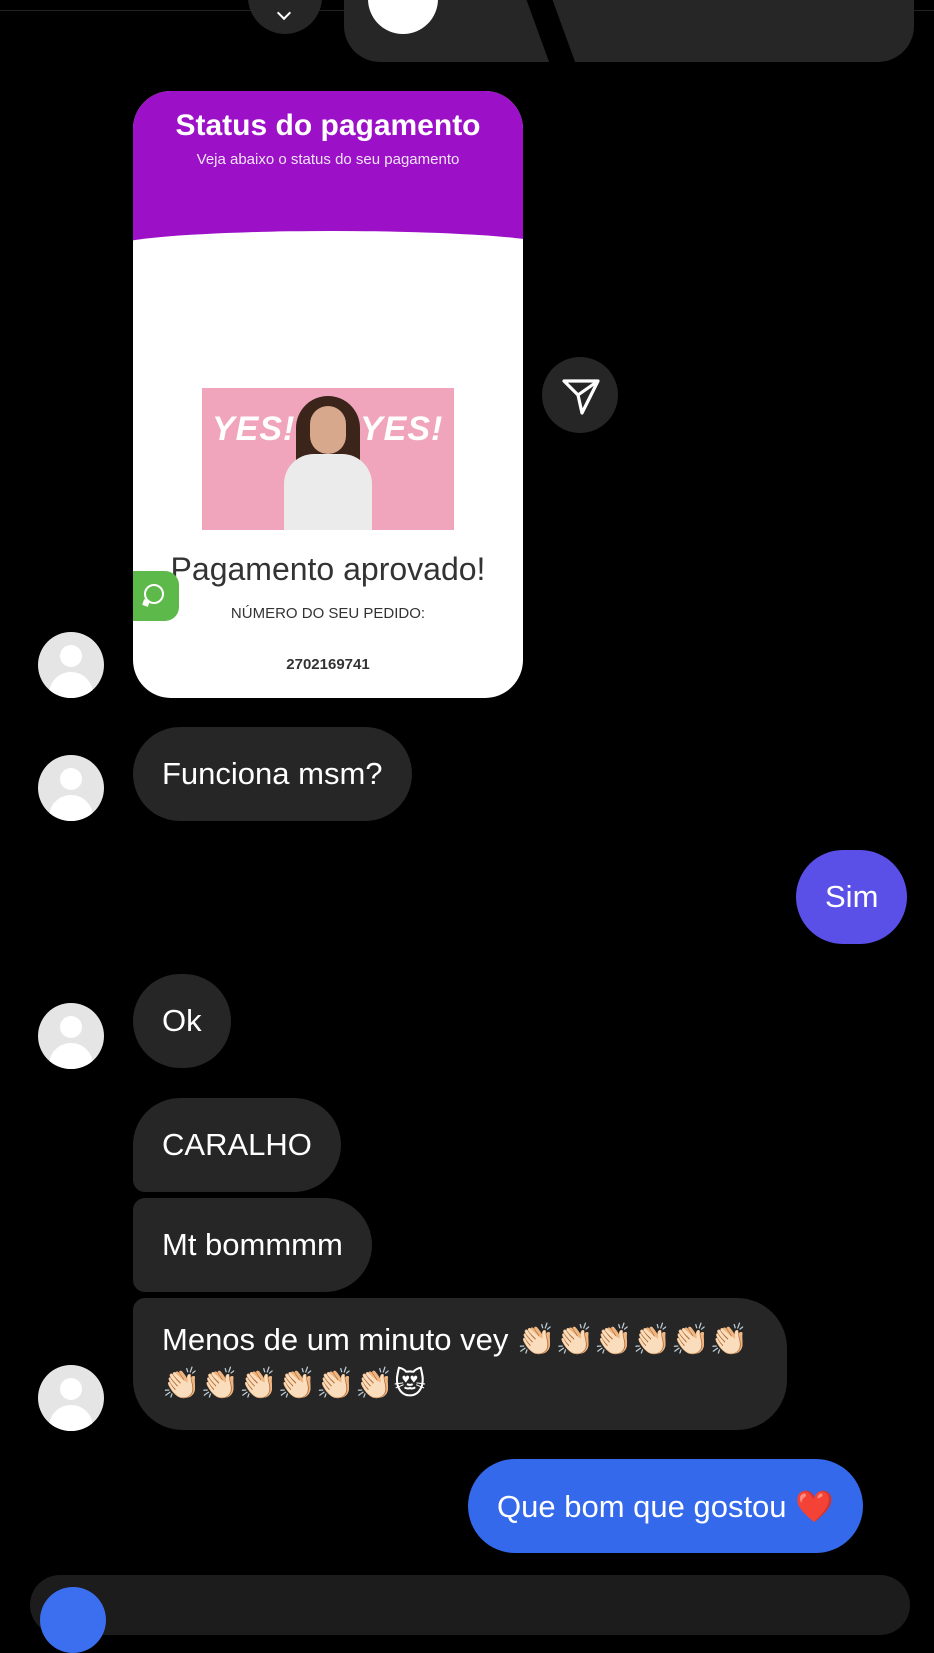 The height and width of the screenshot is (1653, 934). I want to click on message-text: Que bom que gostou ❤️, so click(665, 1506).